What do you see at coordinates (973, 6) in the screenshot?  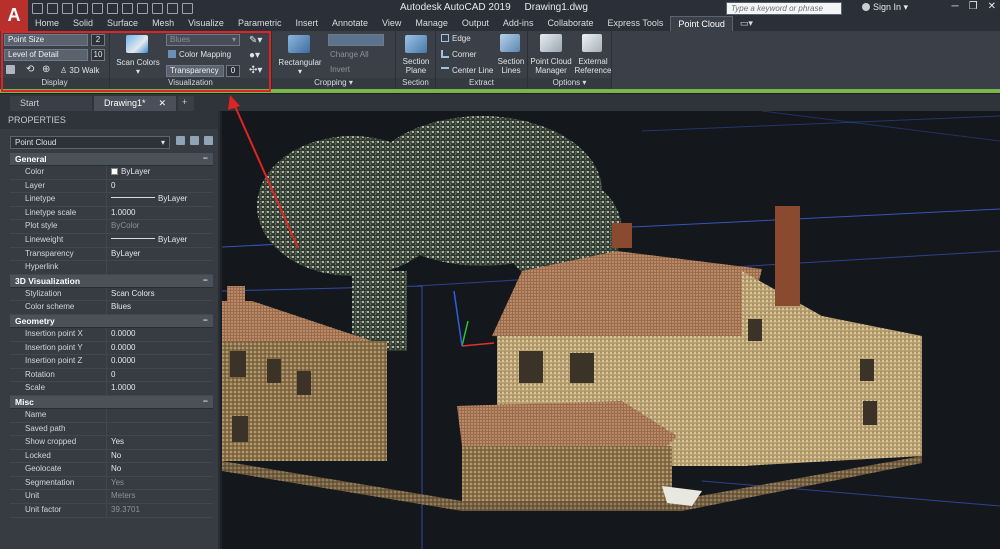 I see `restore-icon: ❐` at bounding box center [973, 6].